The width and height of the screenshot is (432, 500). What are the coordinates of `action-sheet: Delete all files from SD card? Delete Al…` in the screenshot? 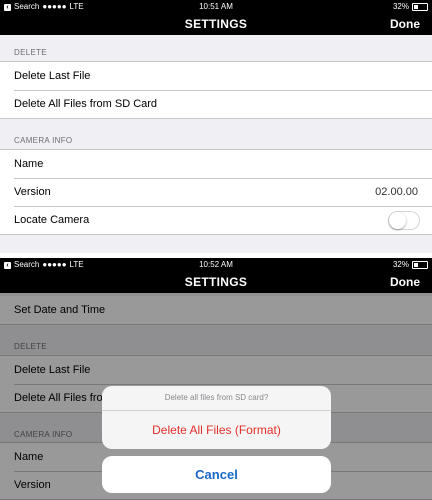 It's located at (216, 417).